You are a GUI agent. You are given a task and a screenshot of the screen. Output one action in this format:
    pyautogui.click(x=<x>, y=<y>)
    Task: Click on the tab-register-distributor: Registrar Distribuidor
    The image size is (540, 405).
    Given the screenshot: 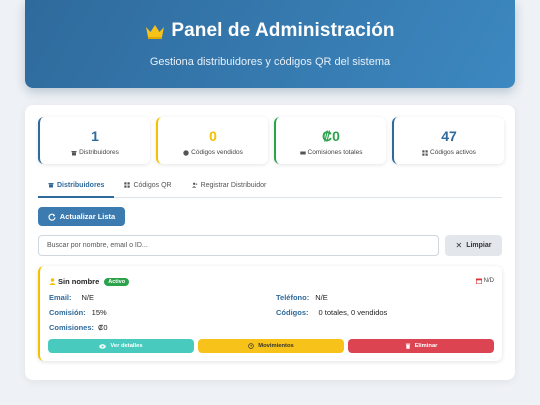 What is the action you would take?
    pyautogui.click(x=229, y=187)
    